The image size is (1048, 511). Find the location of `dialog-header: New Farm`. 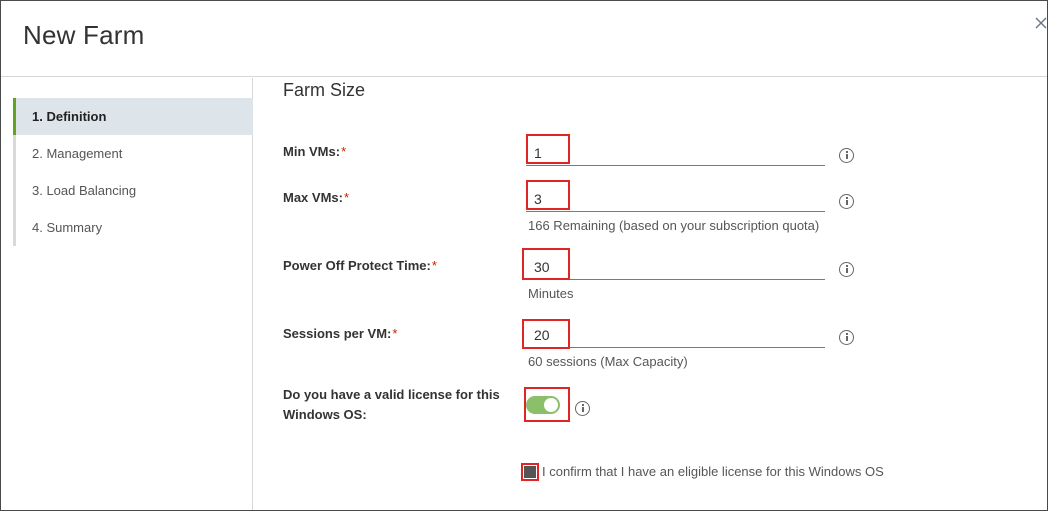

dialog-header: New Farm is located at coordinates (524, 39).